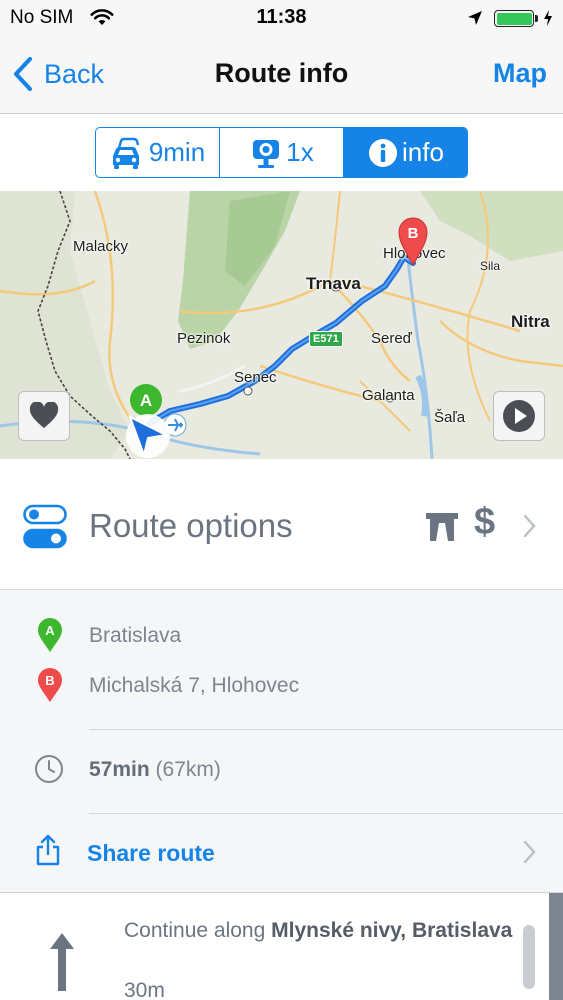 The width and height of the screenshot is (563, 1000). Describe the element at coordinates (50, 630) in the screenshot. I see `start-pin-letter: A` at that location.